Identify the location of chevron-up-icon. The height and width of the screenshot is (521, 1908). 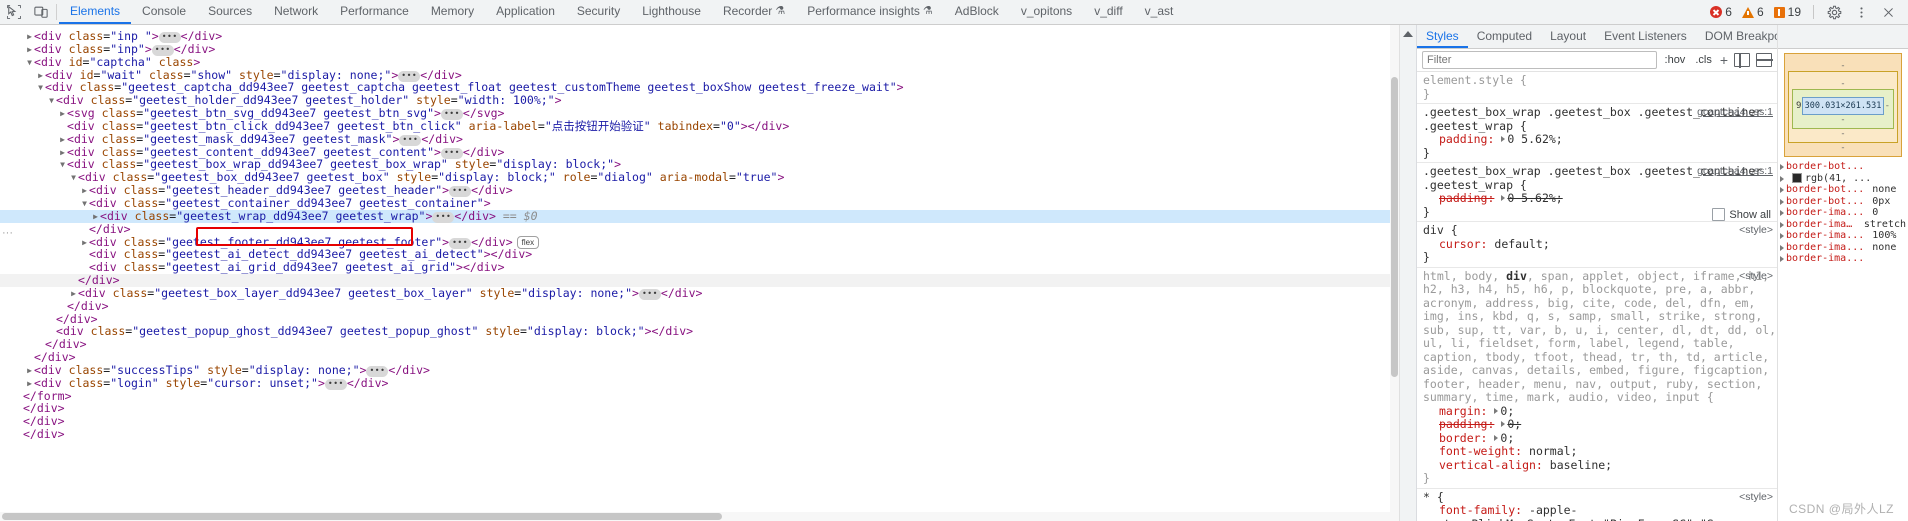
(1408, 34).